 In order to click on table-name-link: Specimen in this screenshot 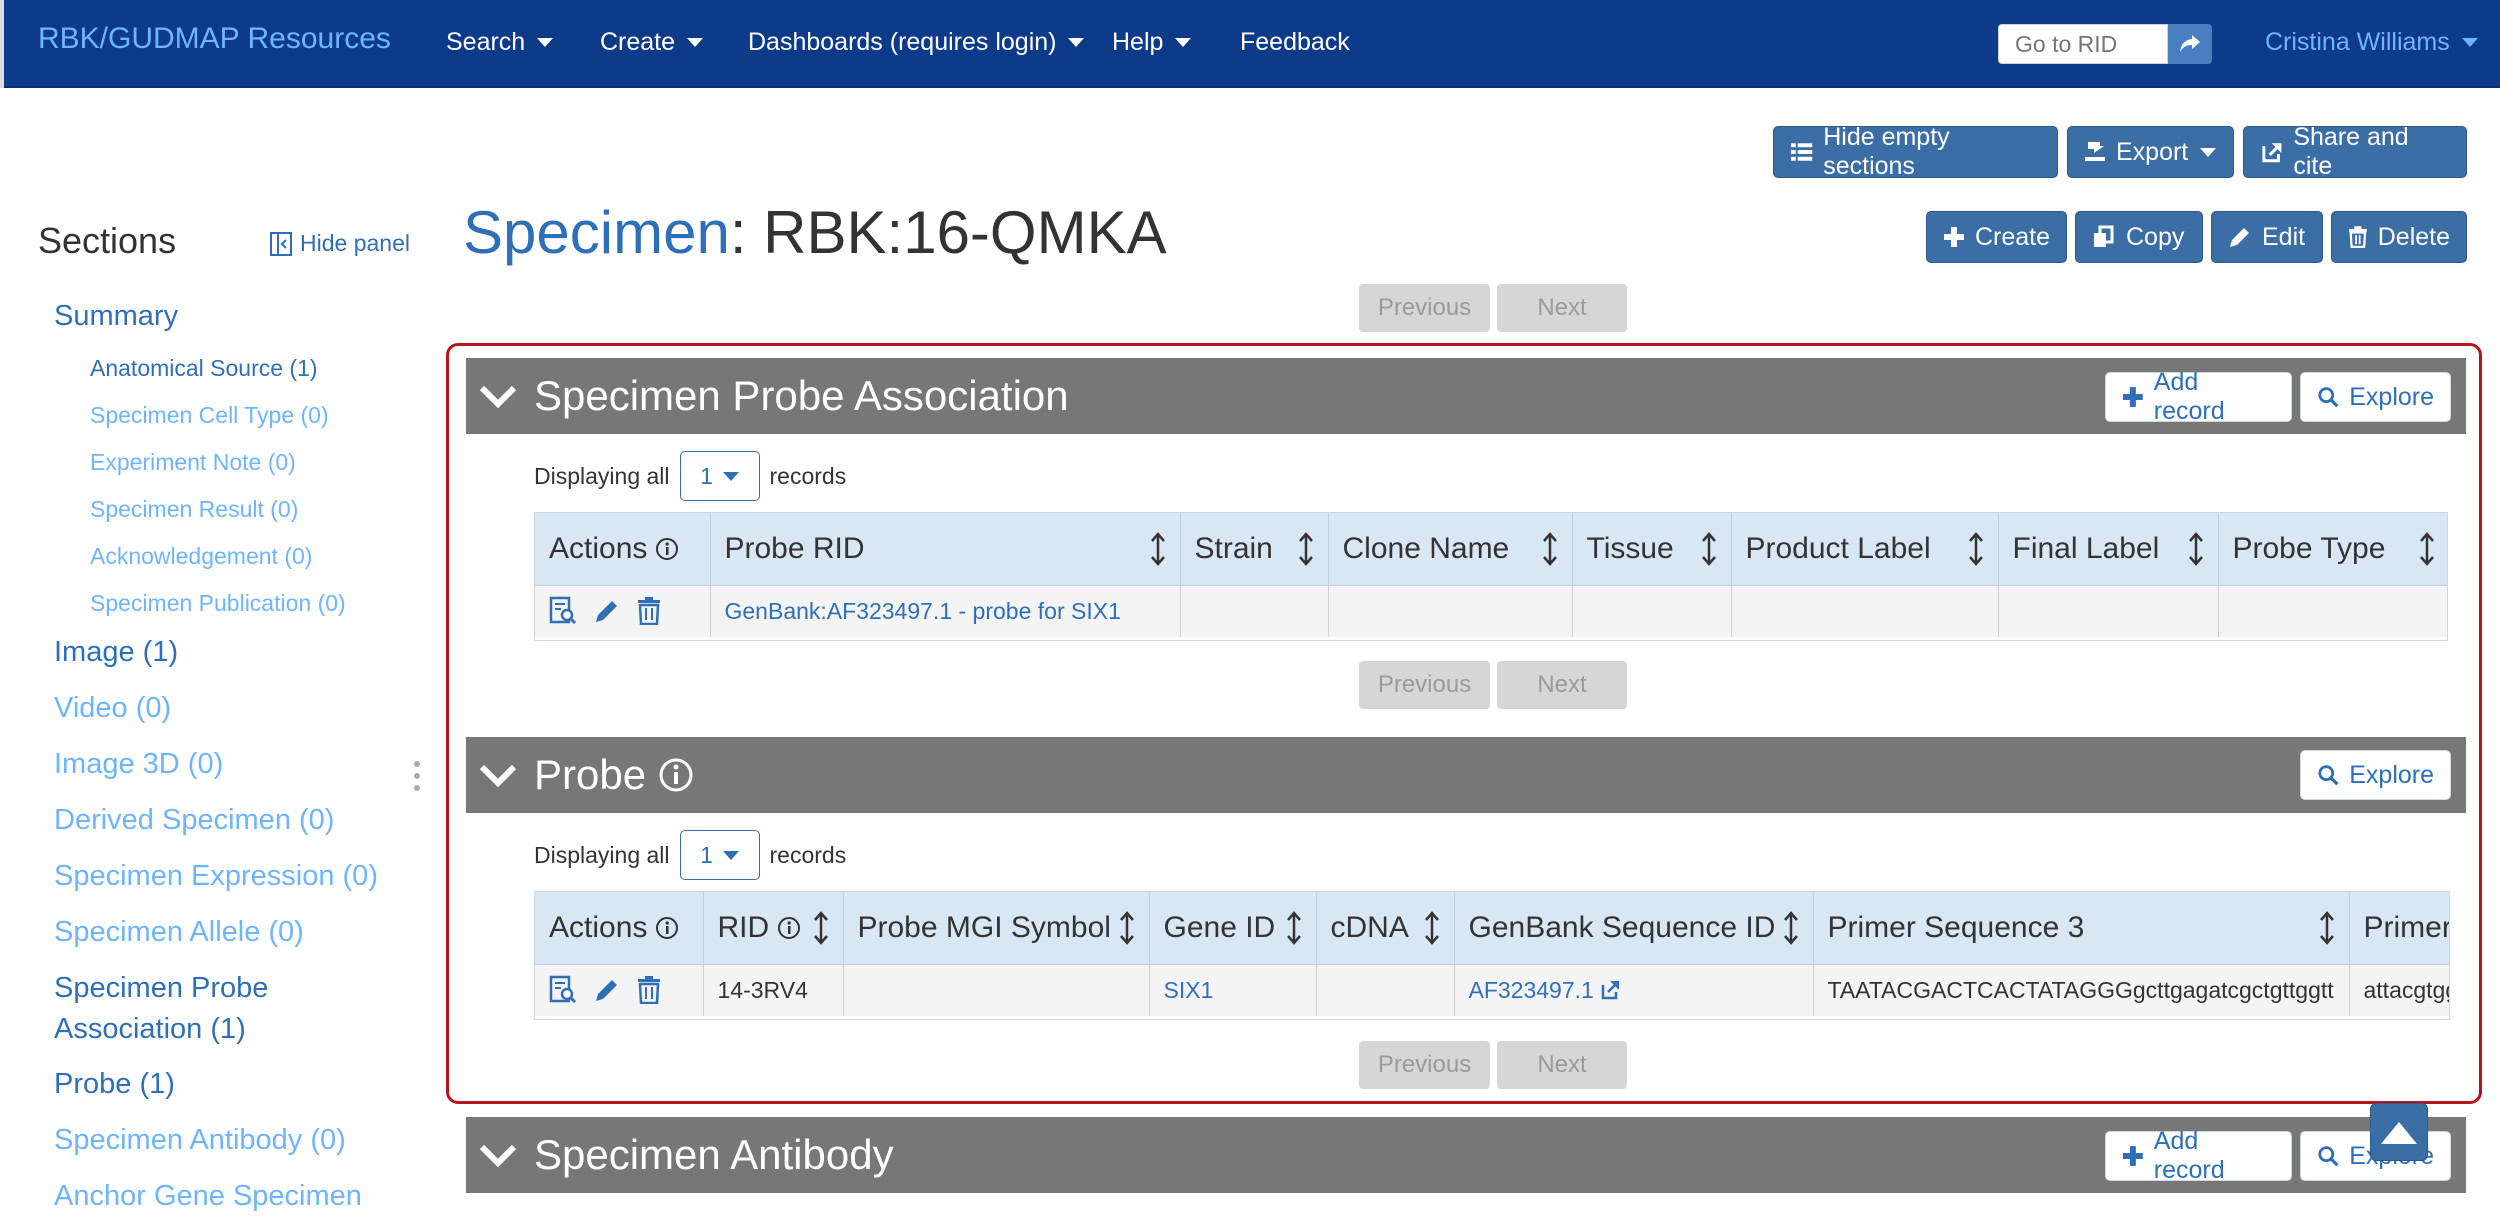, I will do `click(596, 232)`.